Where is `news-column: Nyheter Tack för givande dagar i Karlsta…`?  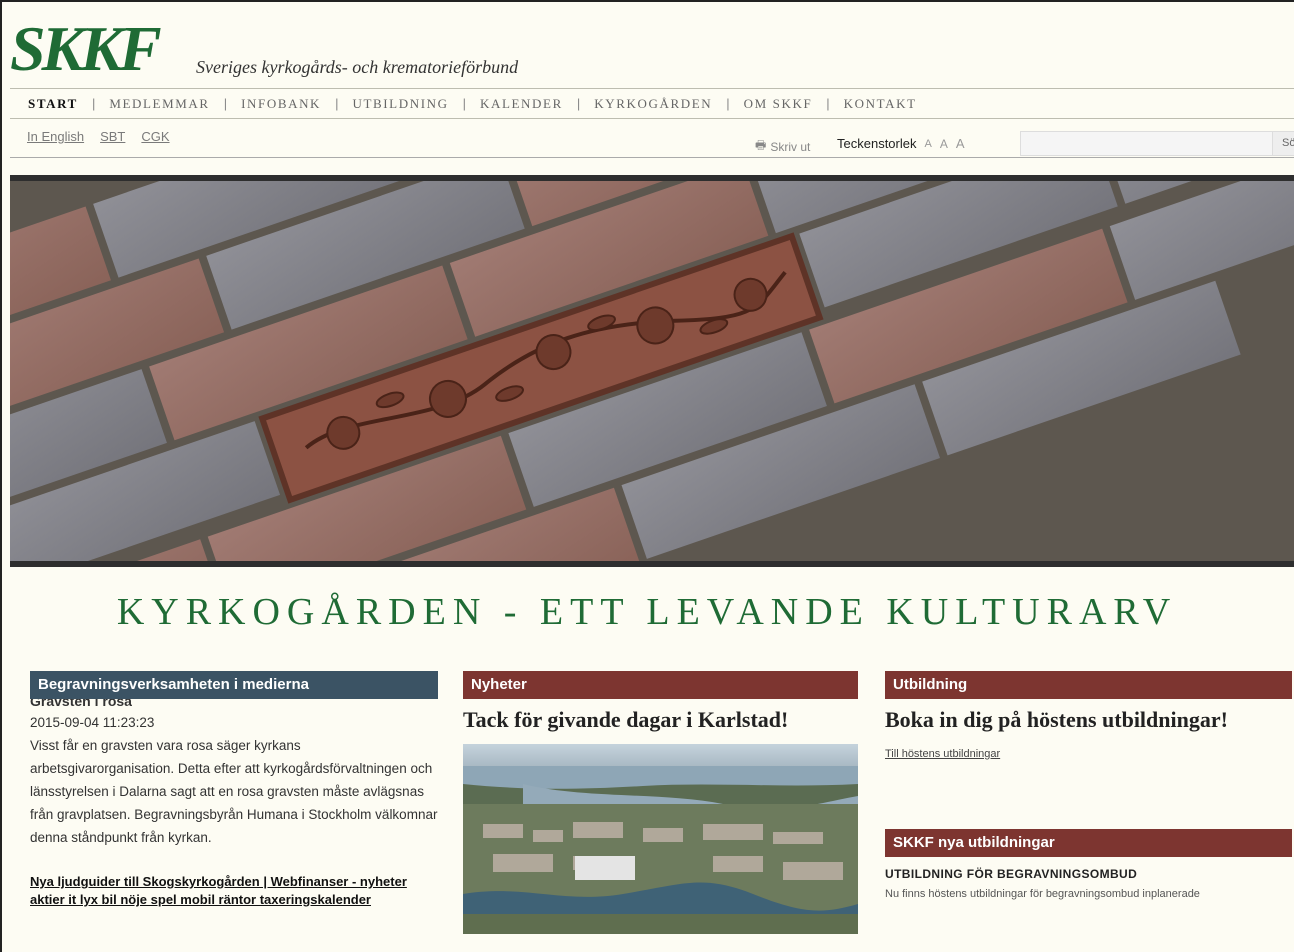
news-column: Nyheter Tack för givande dagar i Karlsta… is located at coordinates (660, 802).